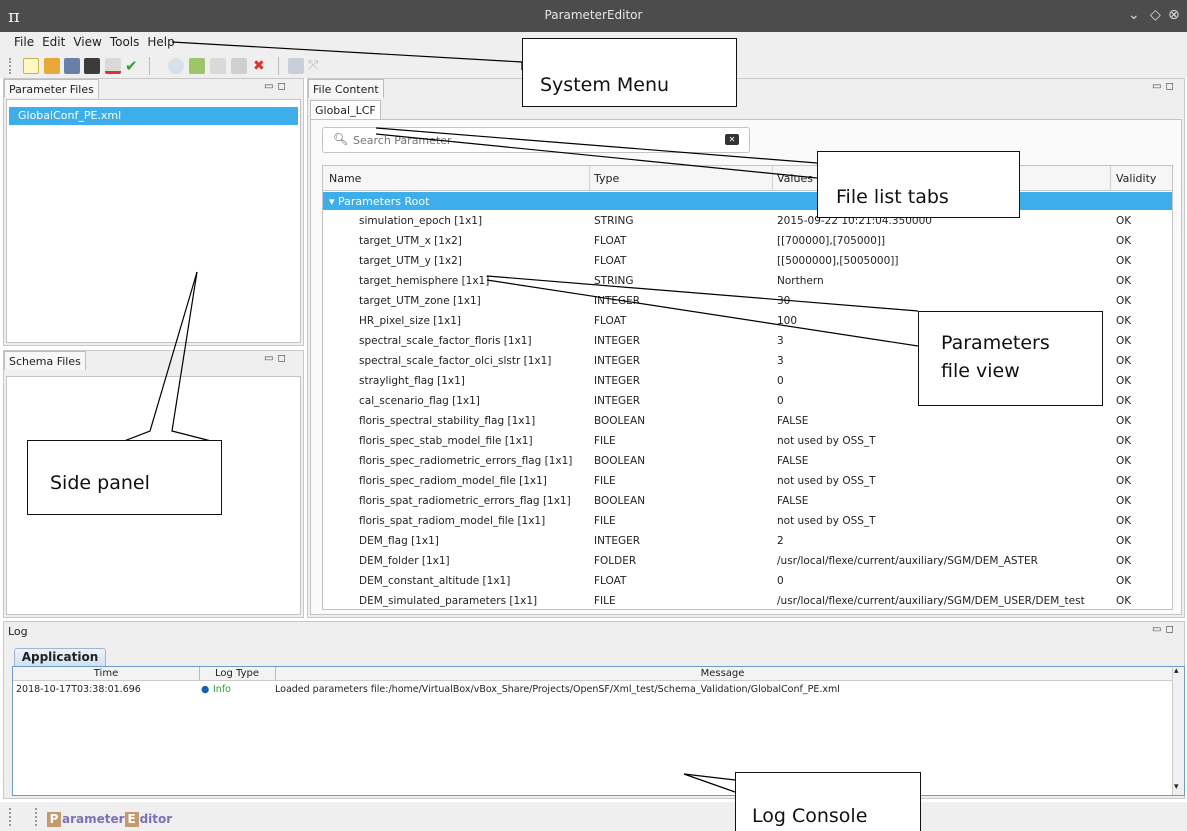 This screenshot has height=831, width=1187. I want to click on graph-icon: ⤧, so click(316, 66).